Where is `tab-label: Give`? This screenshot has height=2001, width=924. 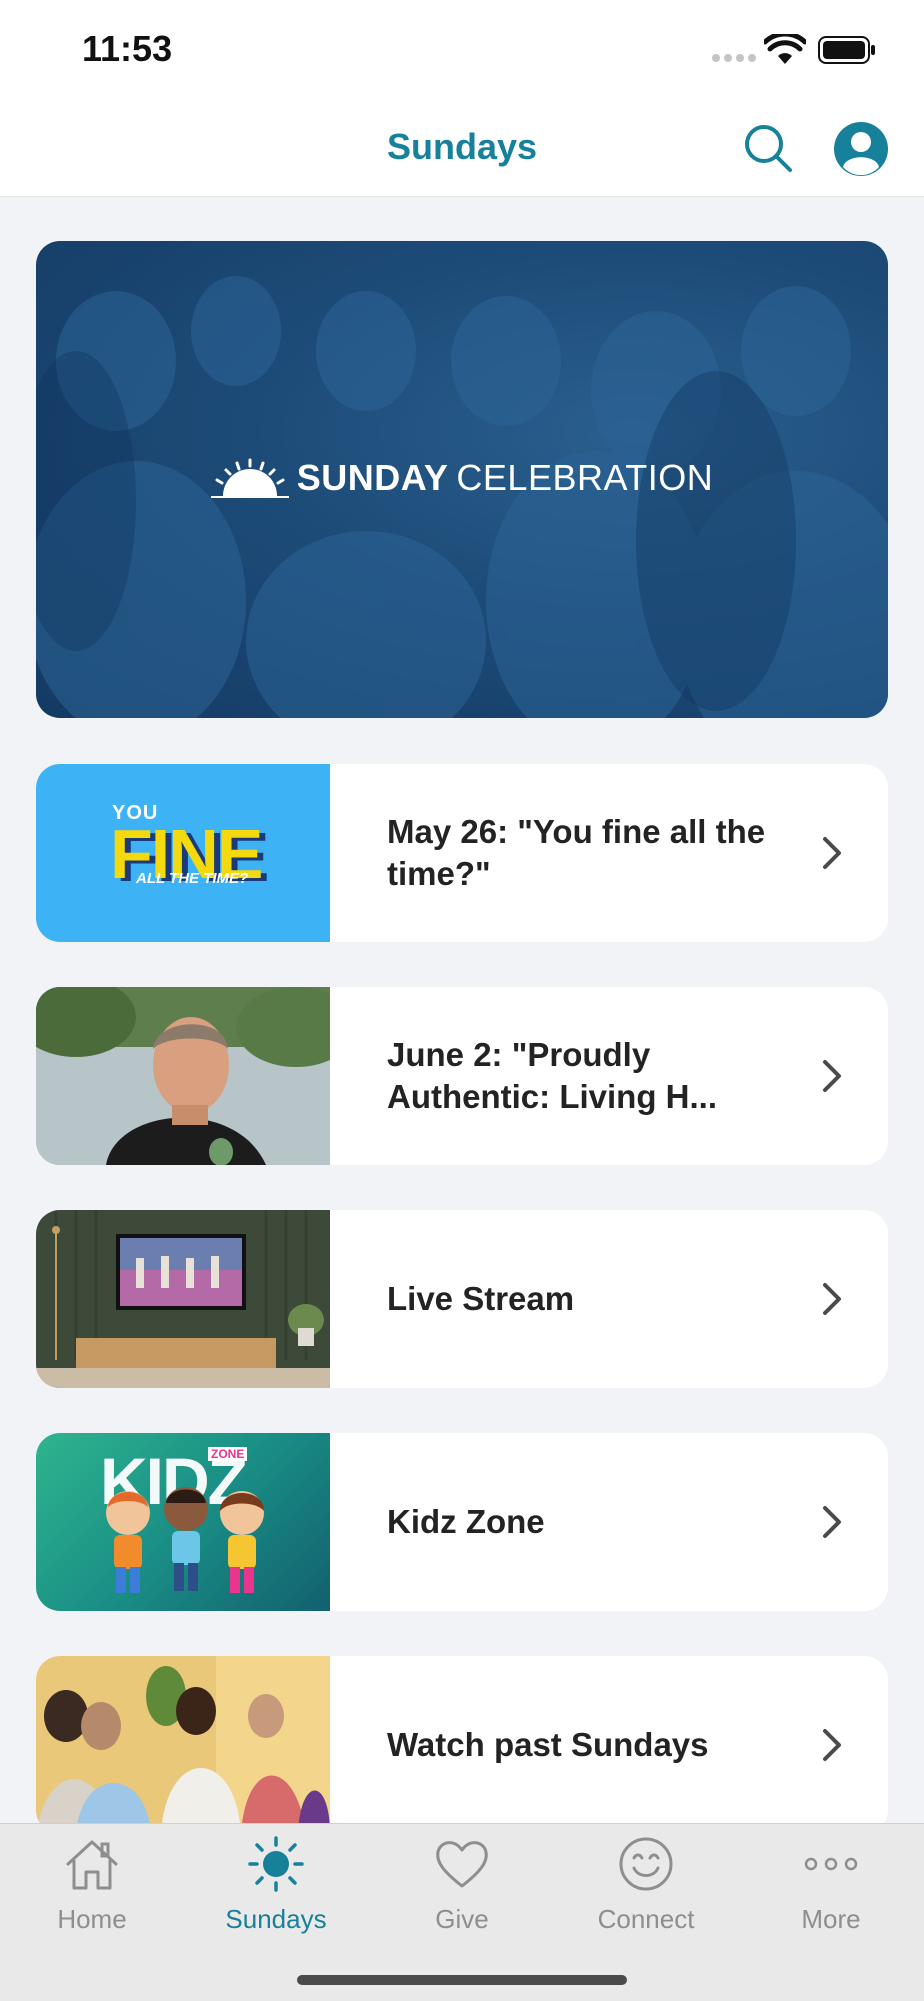
tab-label: Give is located at coordinates (462, 1919).